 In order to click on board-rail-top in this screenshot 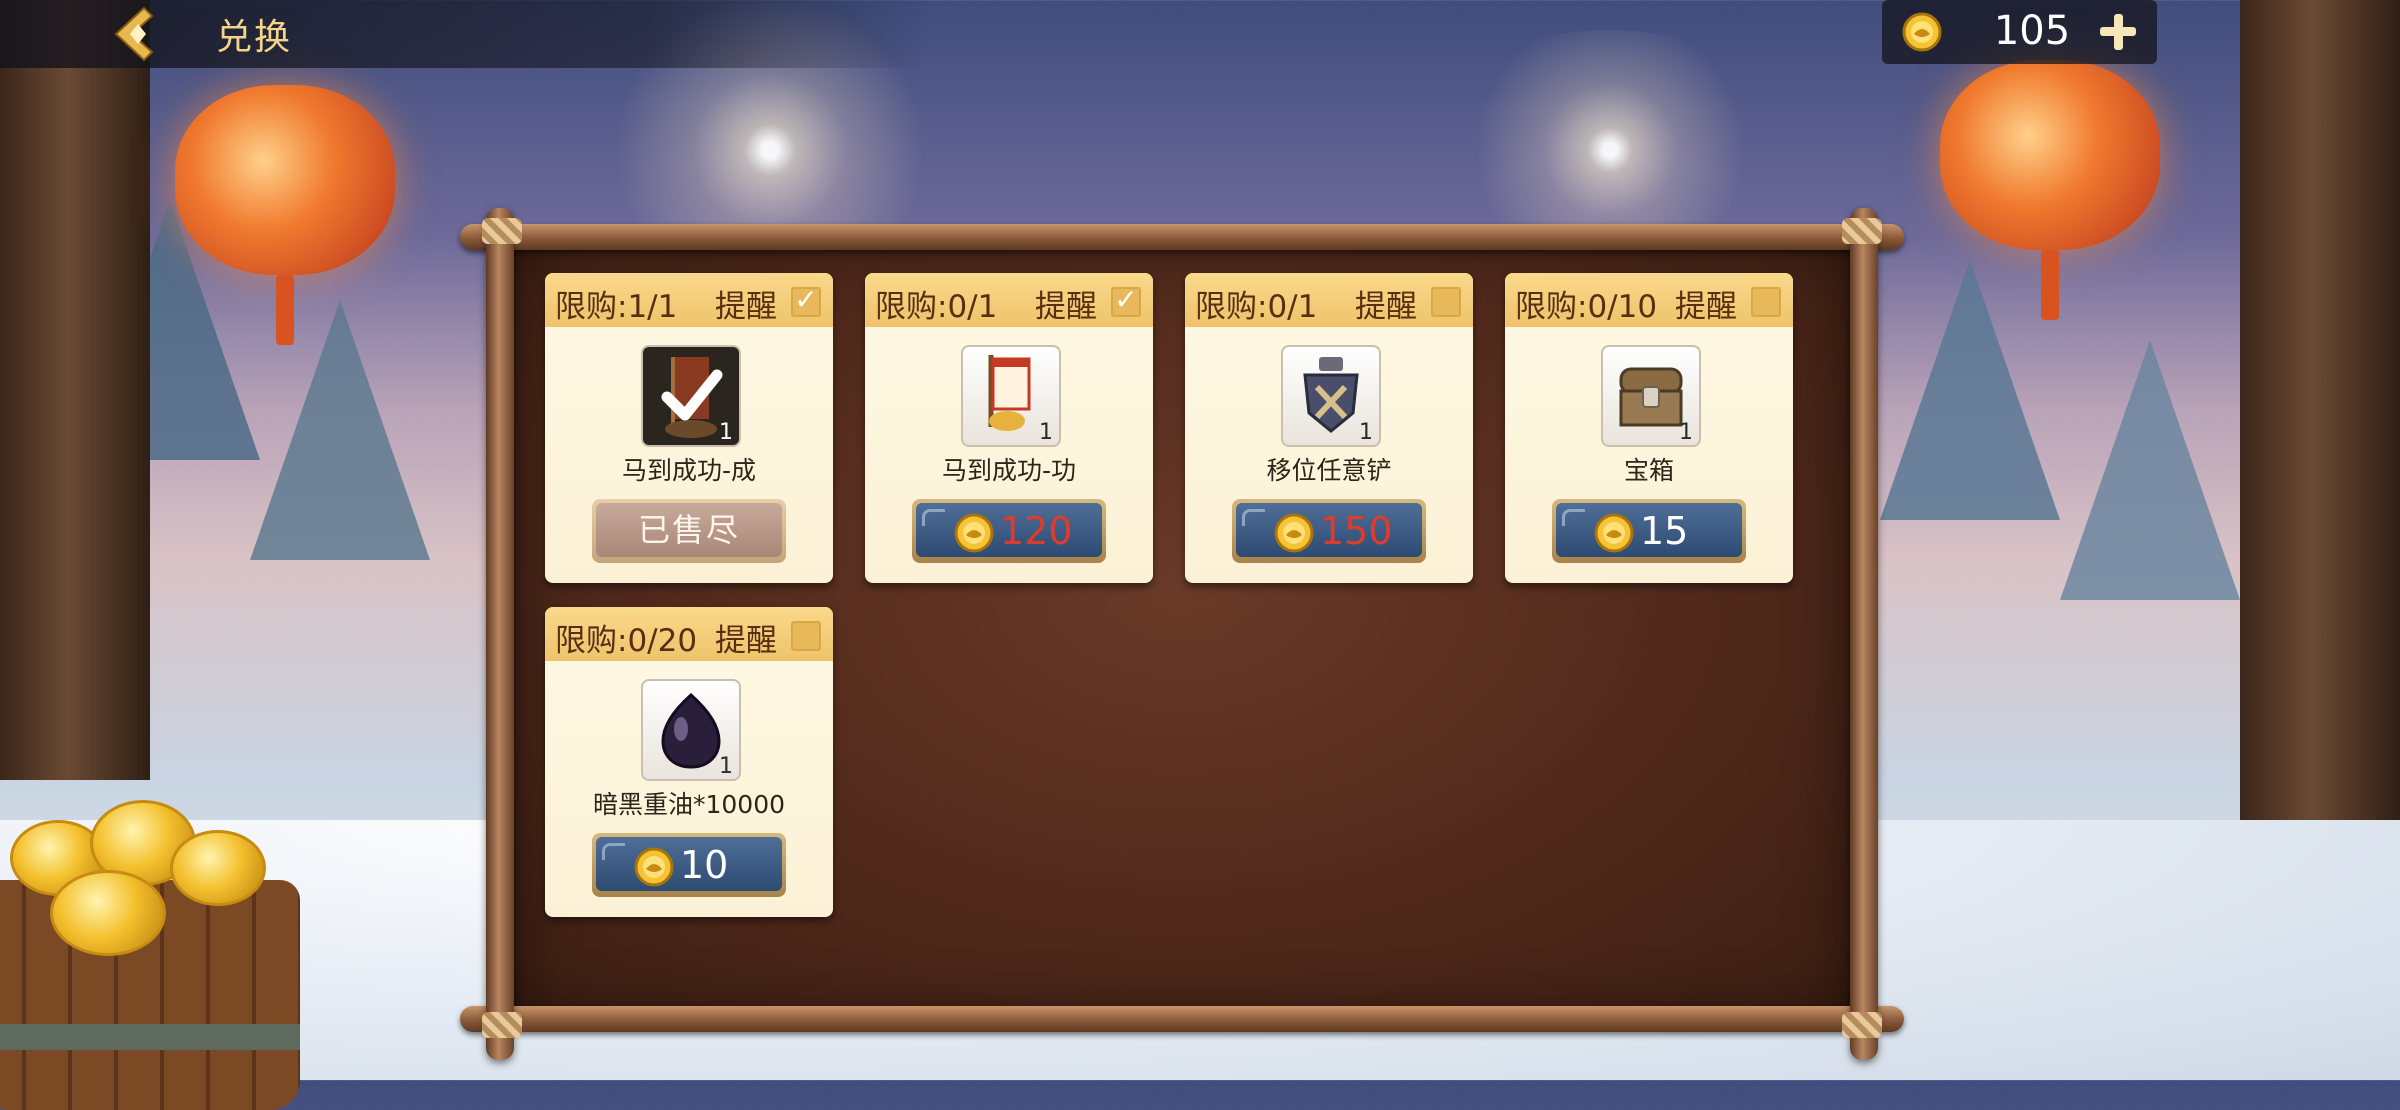, I will do `click(1182, 237)`.